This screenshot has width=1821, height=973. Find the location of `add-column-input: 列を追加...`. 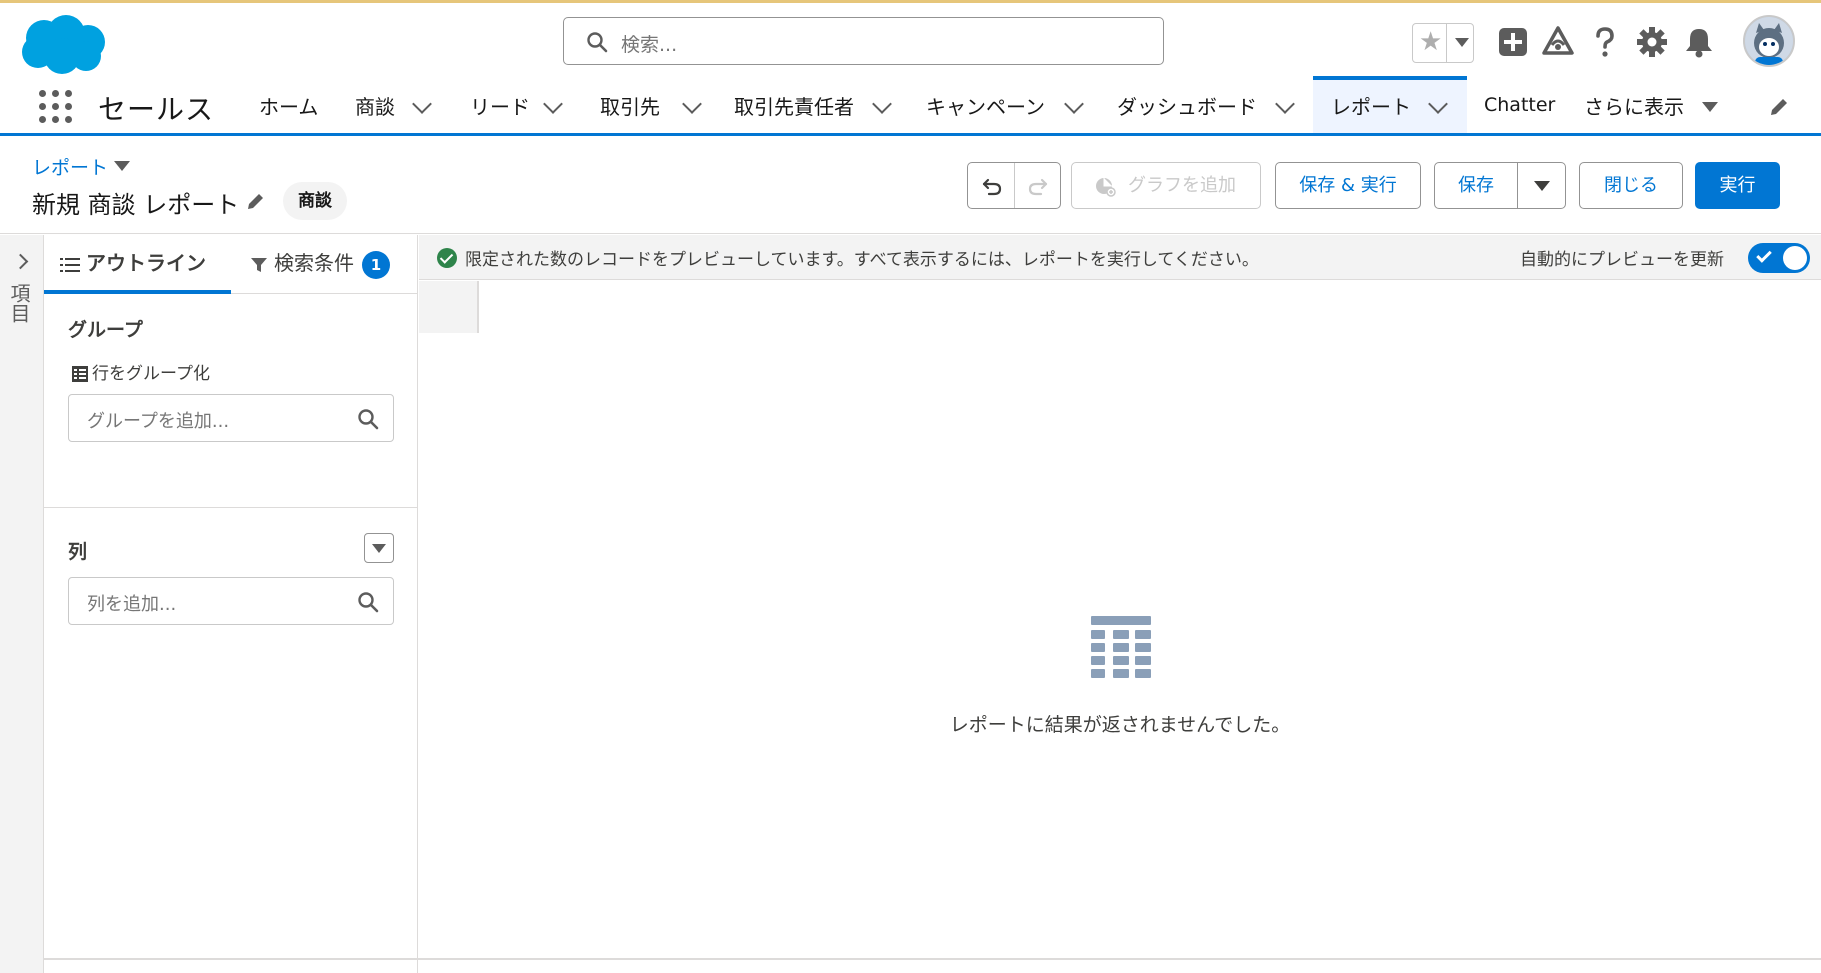

add-column-input: 列を追加... is located at coordinates (231, 601).